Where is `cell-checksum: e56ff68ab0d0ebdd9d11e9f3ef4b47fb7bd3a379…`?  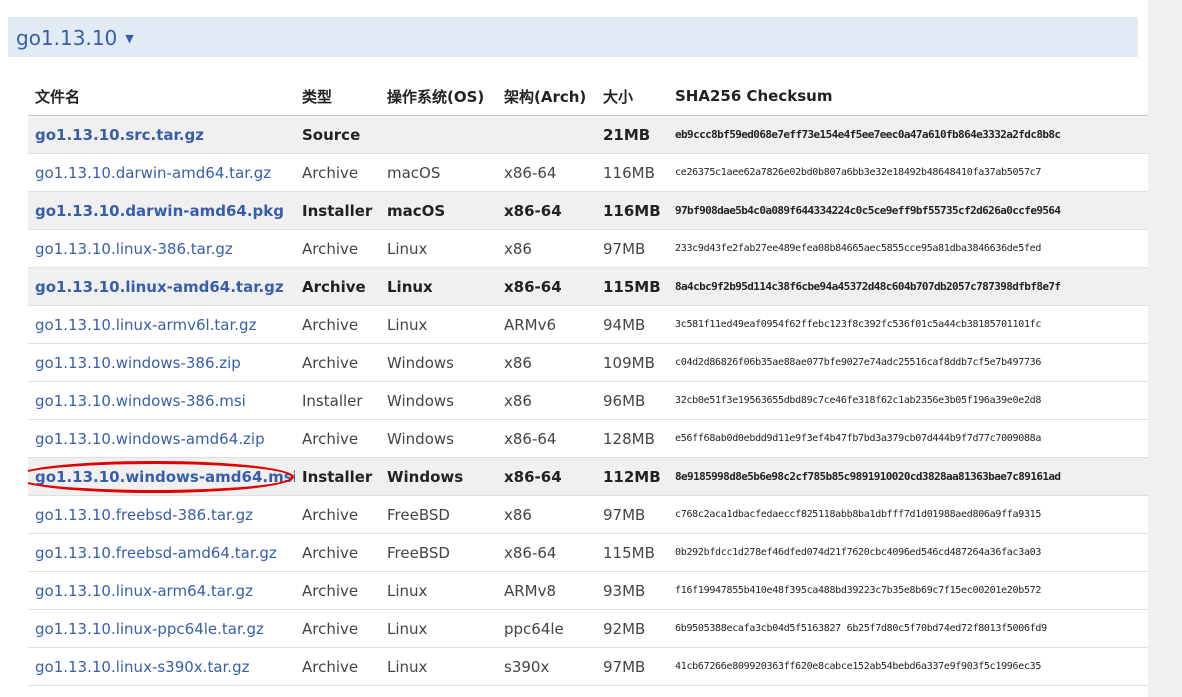 cell-checksum: e56ff68ab0d0ebdd9d11e9f3ef4b47fb7bd3a379… is located at coordinates (908, 438).